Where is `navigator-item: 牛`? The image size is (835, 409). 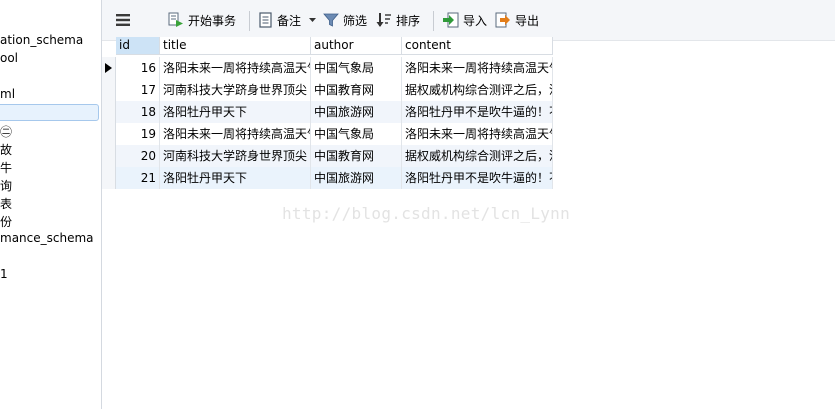 navigator-item: 牛 is located at coordinates (6, 167).